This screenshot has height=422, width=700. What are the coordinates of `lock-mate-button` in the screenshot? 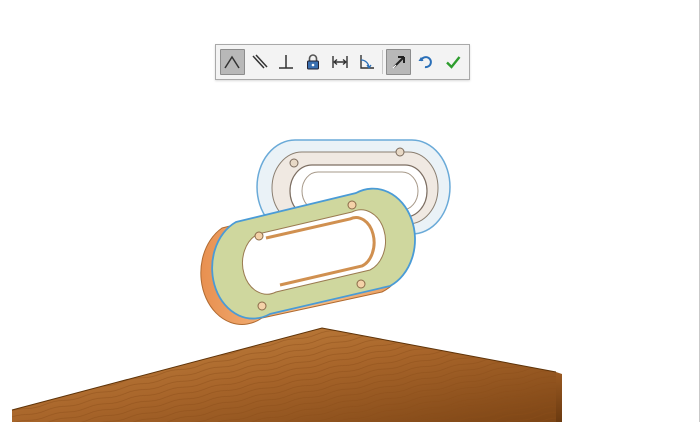 It's located at (313, 62).